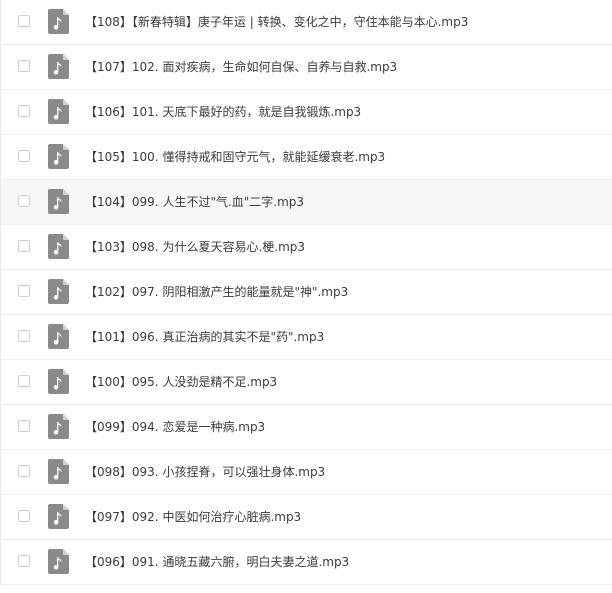 The image size is (612, 593). I want to click on file-row: 【104】099. 人生不过"气.血"二字.mp3, so click(306, 202).